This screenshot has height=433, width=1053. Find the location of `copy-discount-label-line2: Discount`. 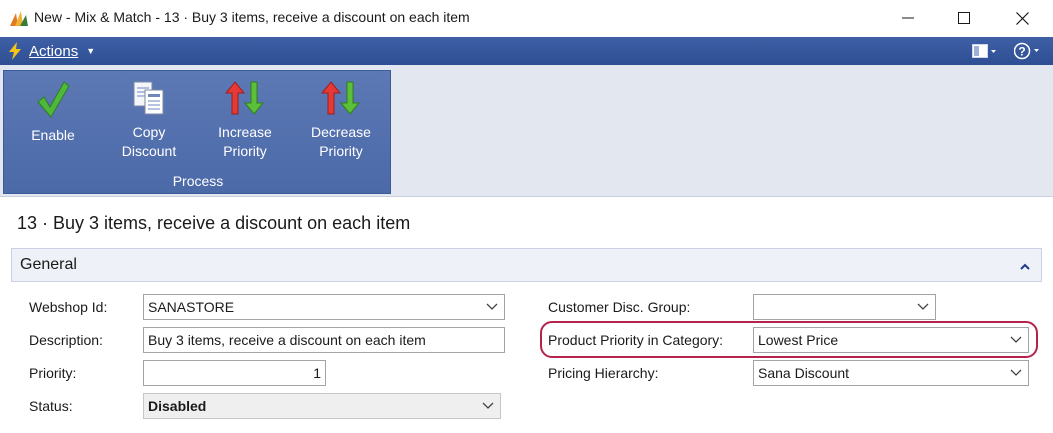

copy-discount-label-line2: Discount is located at coordinates (149, 151).